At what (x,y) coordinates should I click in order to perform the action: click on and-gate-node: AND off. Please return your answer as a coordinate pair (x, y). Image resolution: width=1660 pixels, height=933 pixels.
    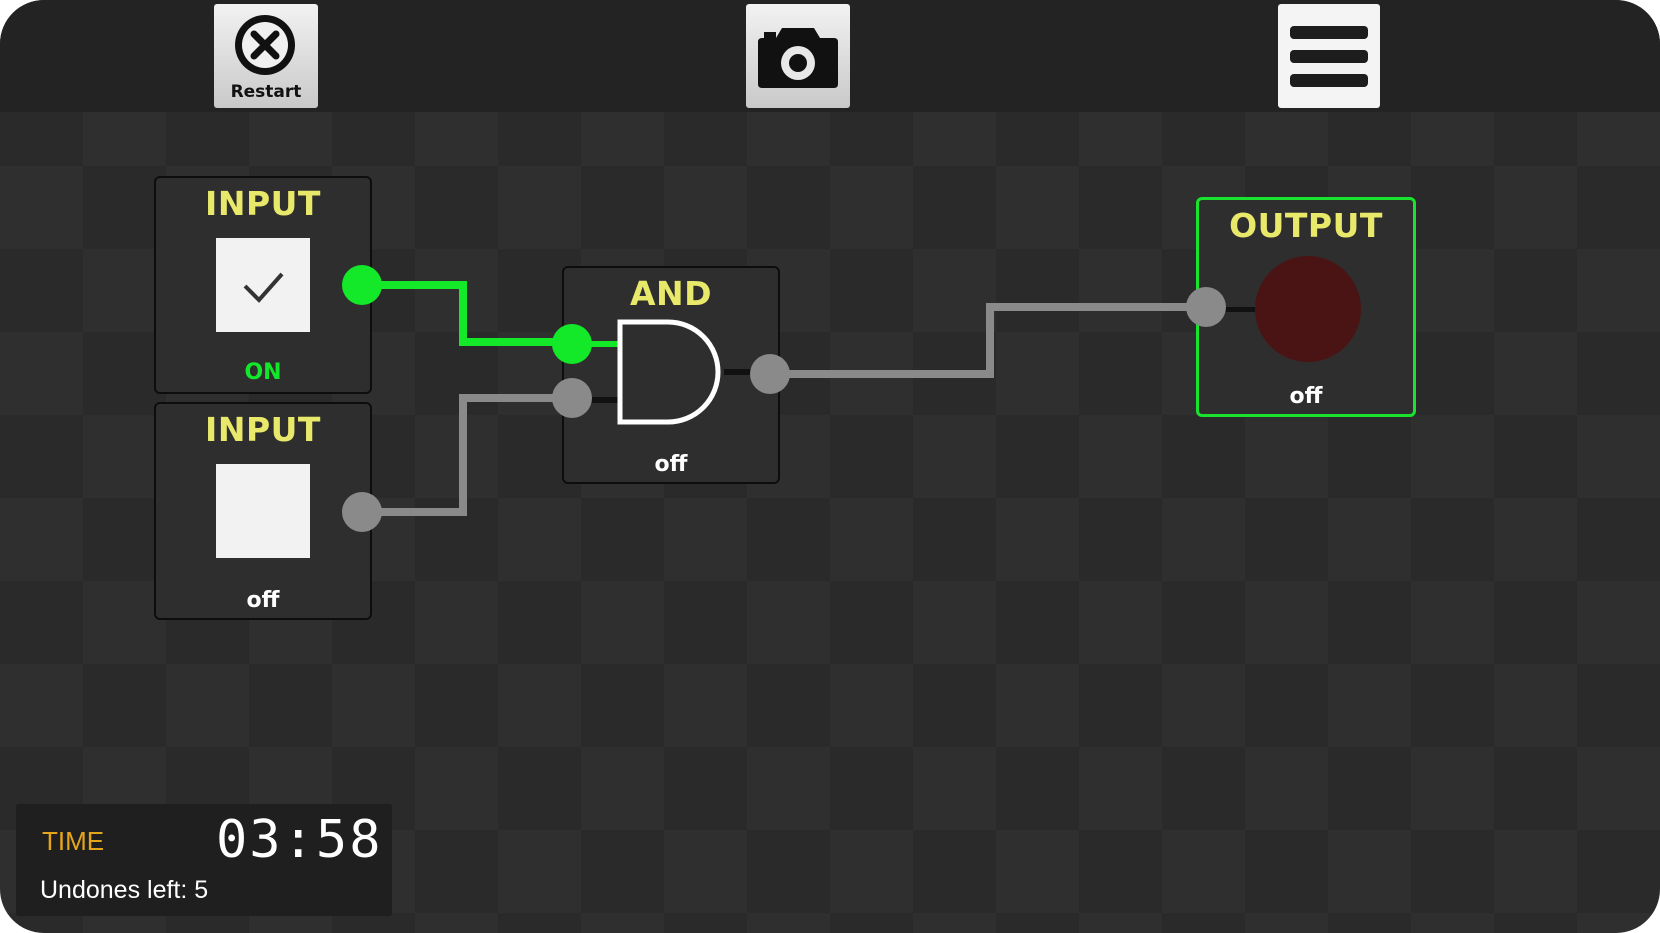
    Looking at the image, I should click on (671, 375).